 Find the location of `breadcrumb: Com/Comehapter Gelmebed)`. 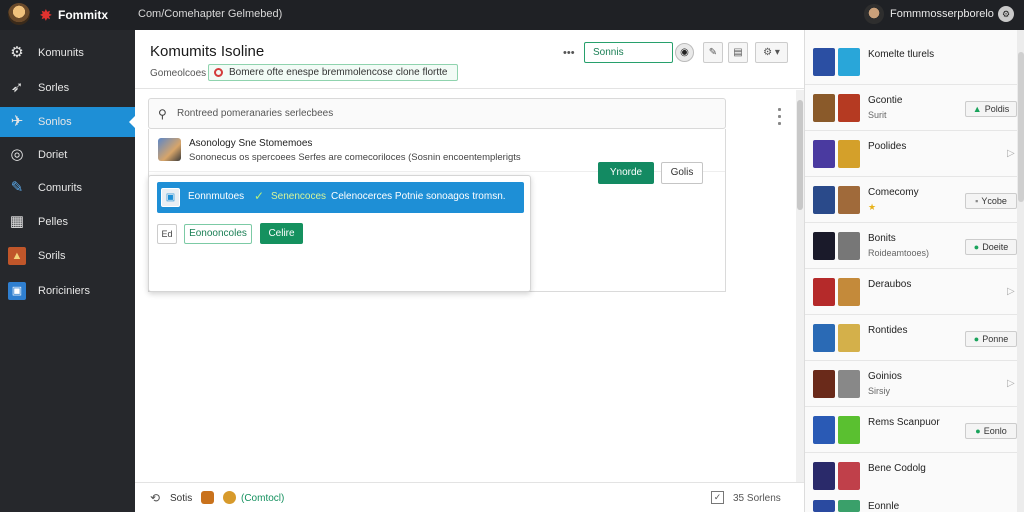

breadcrumb: Com/Comehapter Gelmebed) is located at coordinates (210, 14).